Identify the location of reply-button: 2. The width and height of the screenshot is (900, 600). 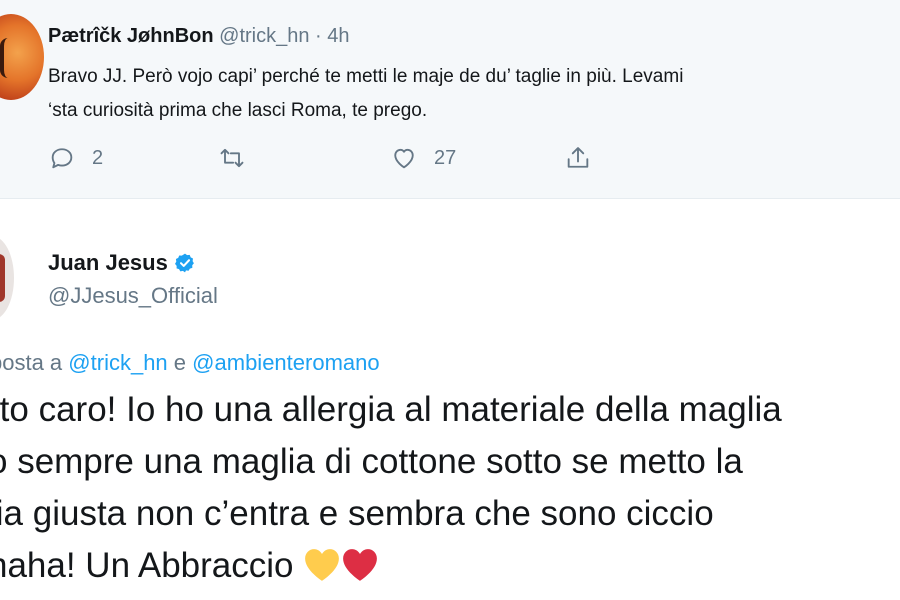
(75, 158).